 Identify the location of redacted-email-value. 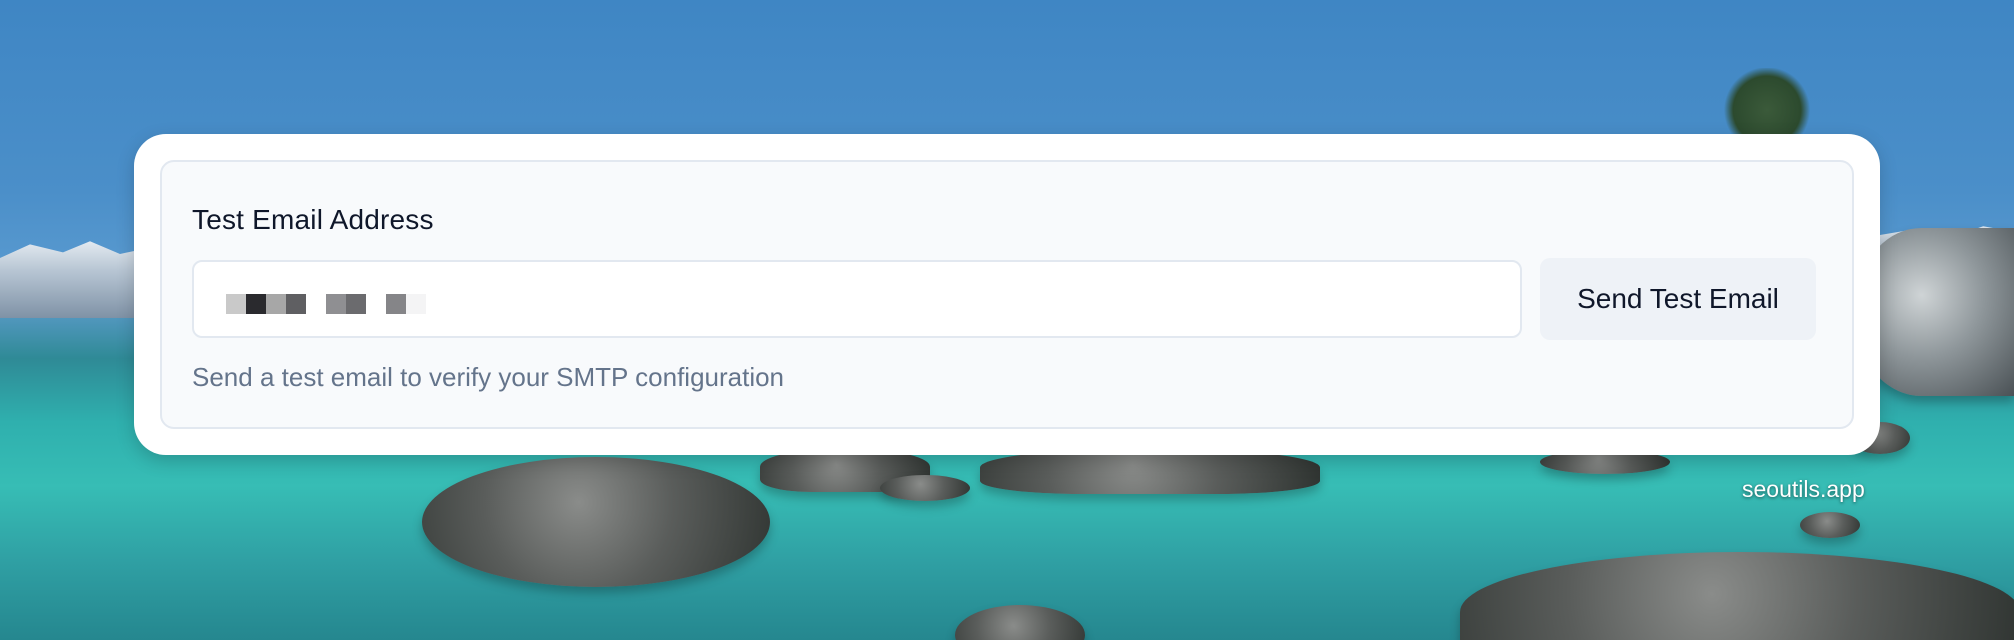
(326, 304).